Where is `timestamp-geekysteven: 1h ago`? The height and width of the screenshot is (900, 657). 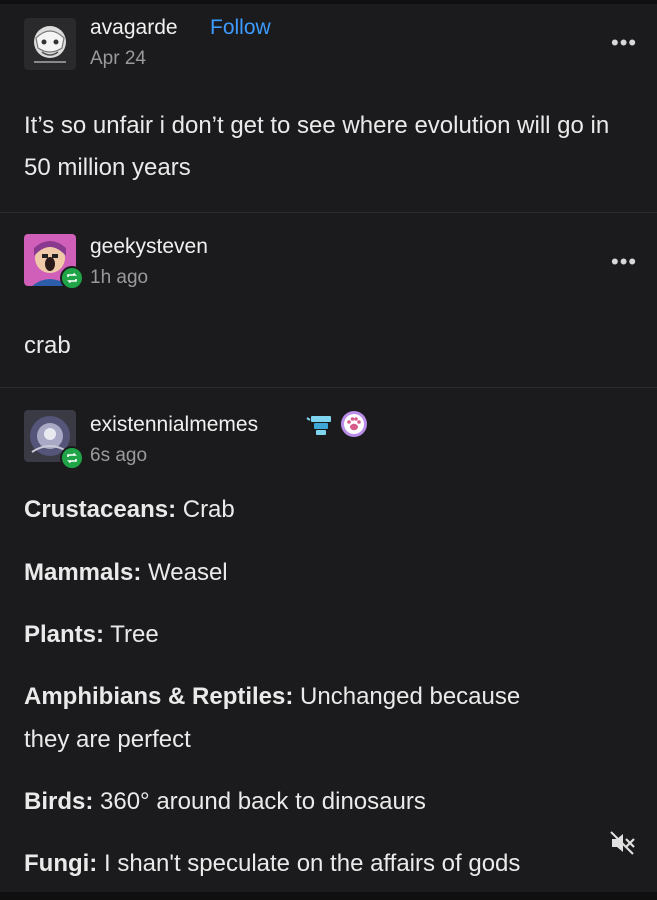 timestamp-geekysteven: 1h ago is located at coordinates (119, 277).